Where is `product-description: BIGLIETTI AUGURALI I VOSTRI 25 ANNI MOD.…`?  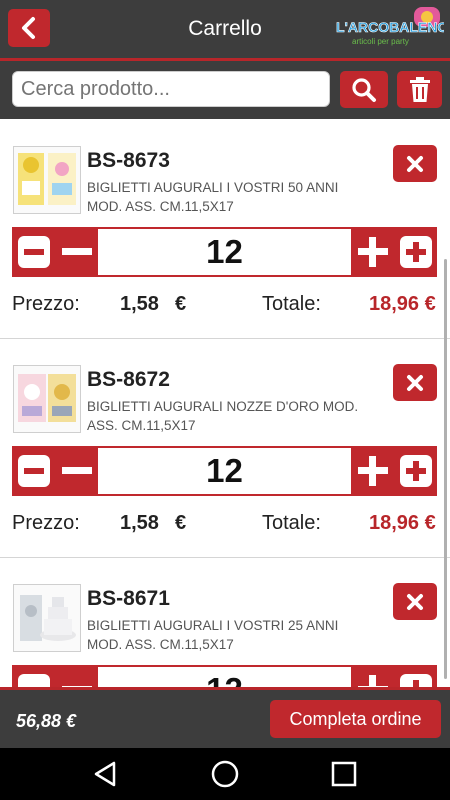
product-description: BIGLIETTI AUGURALI I VOSTRI 25 ANNI MOD.… is located at coordinates (213, 635).